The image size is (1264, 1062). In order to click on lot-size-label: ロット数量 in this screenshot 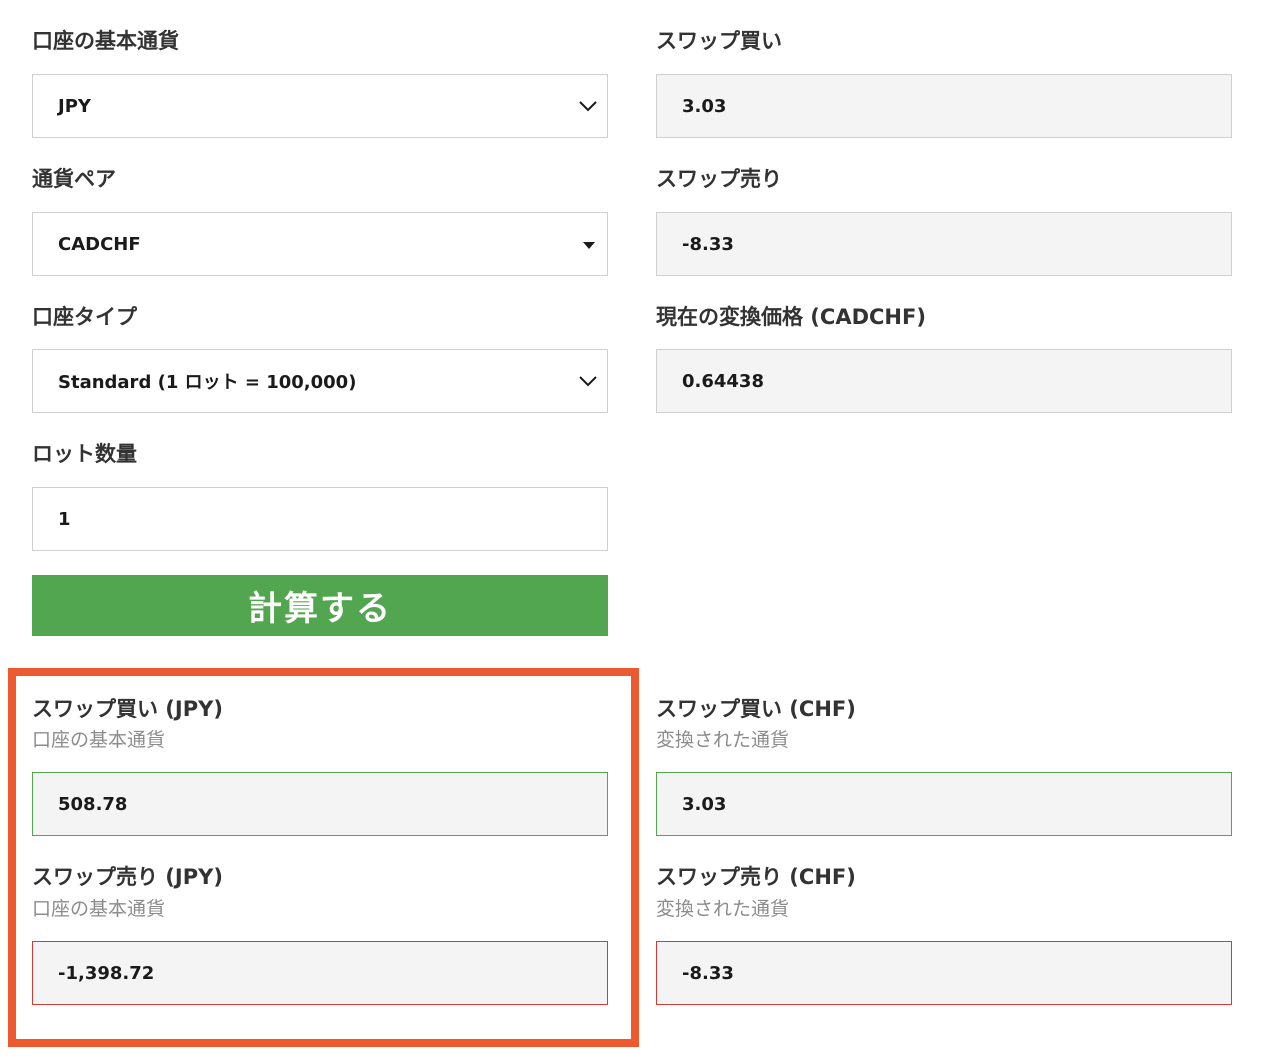, I will do `click(84, 454)`.